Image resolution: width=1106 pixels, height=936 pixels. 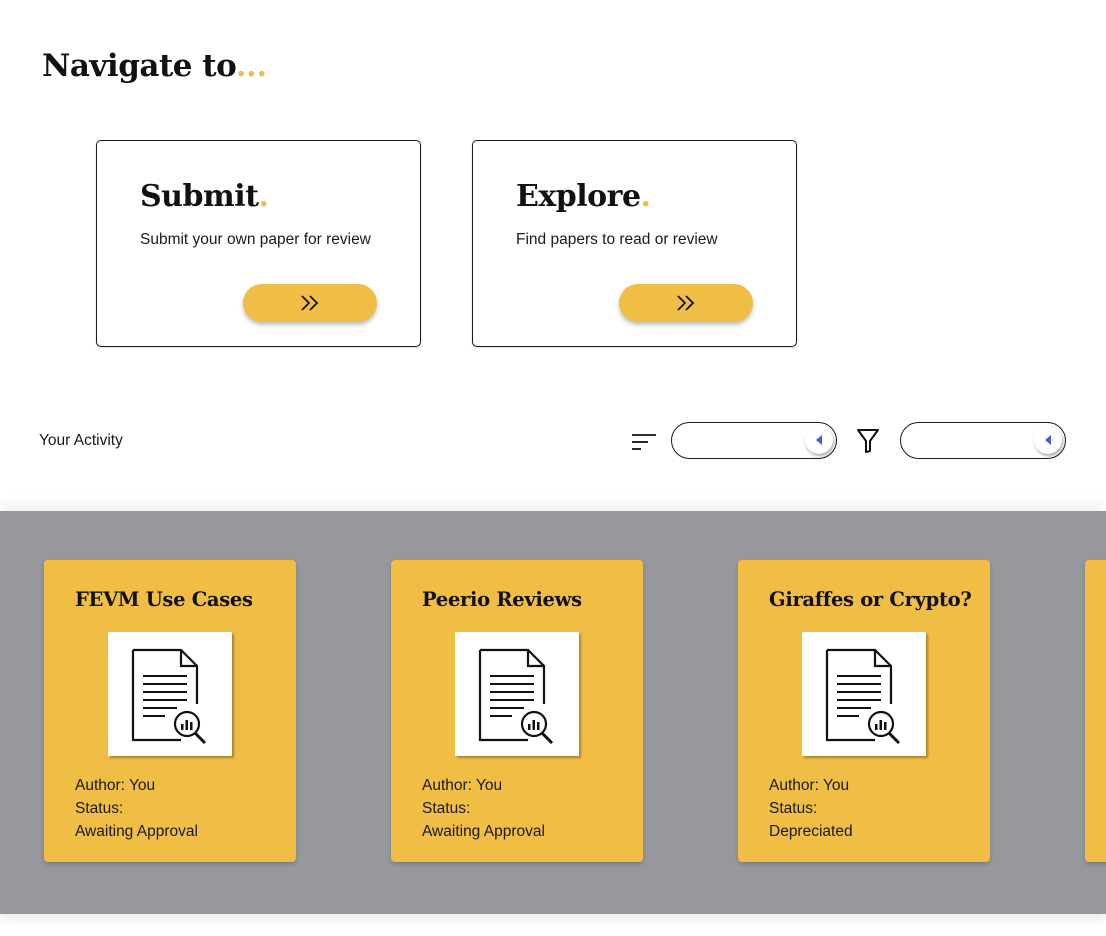 What do you see at coordinates (644, 442) in the screenshot?
I see `sort-lines-icon` at bounding box center [644, 442].